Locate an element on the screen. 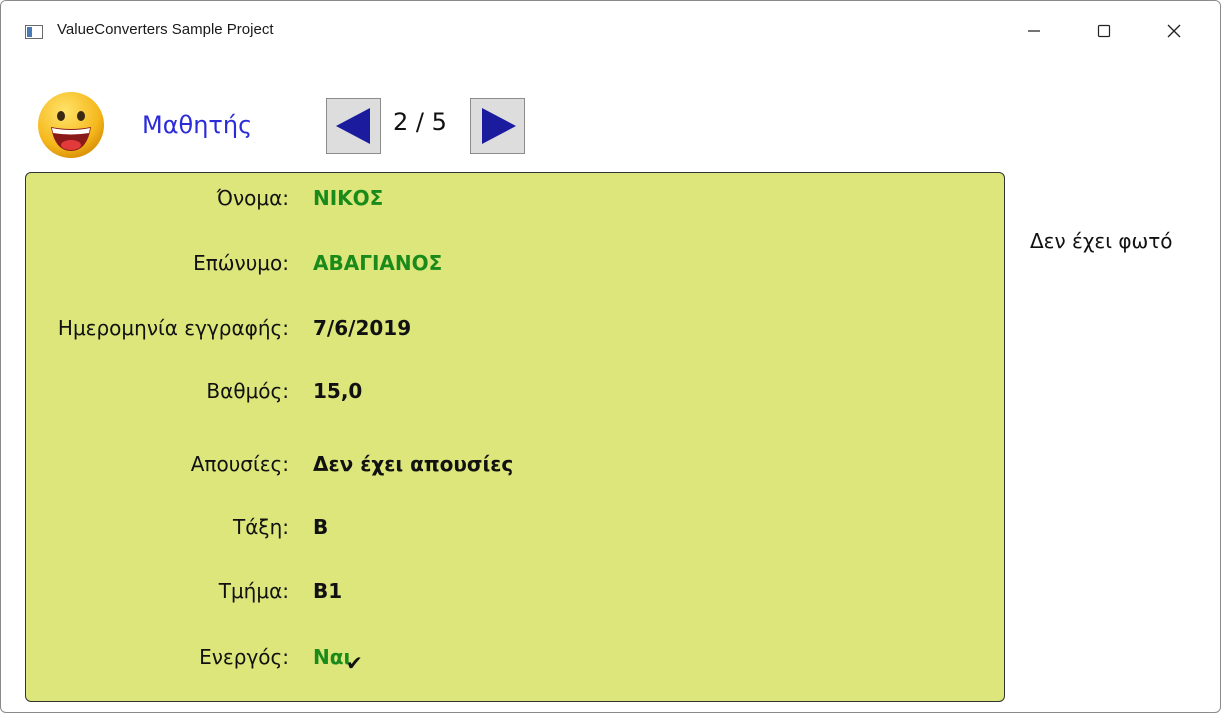  field-label: Όνομα: is located at coordinates (252, 198).